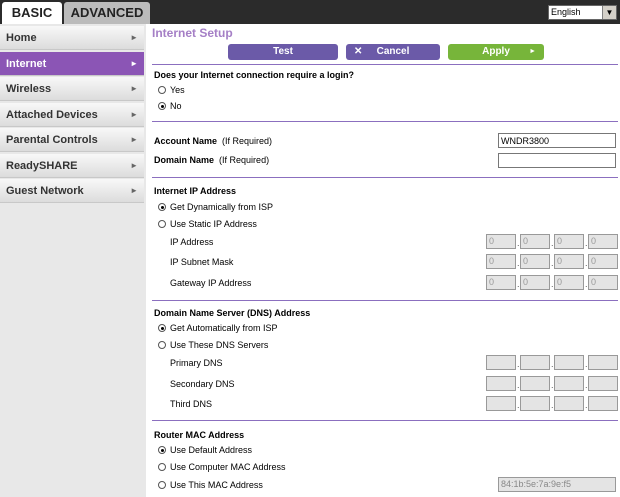 The image size is (620, 497). I want to click on dns-auto-label: Get Automatically from ISP, so click(224, 328).